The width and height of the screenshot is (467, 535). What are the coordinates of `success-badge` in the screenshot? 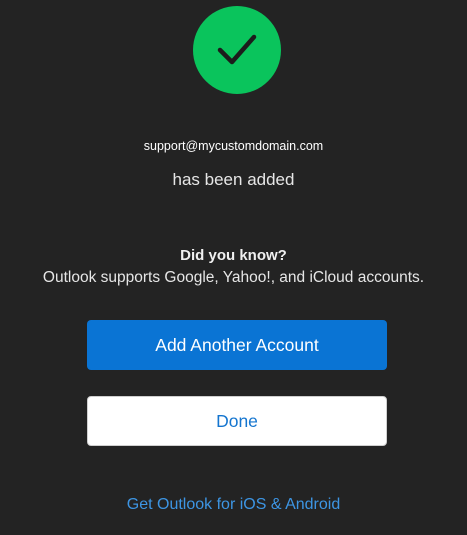 It's located at (237, 50).